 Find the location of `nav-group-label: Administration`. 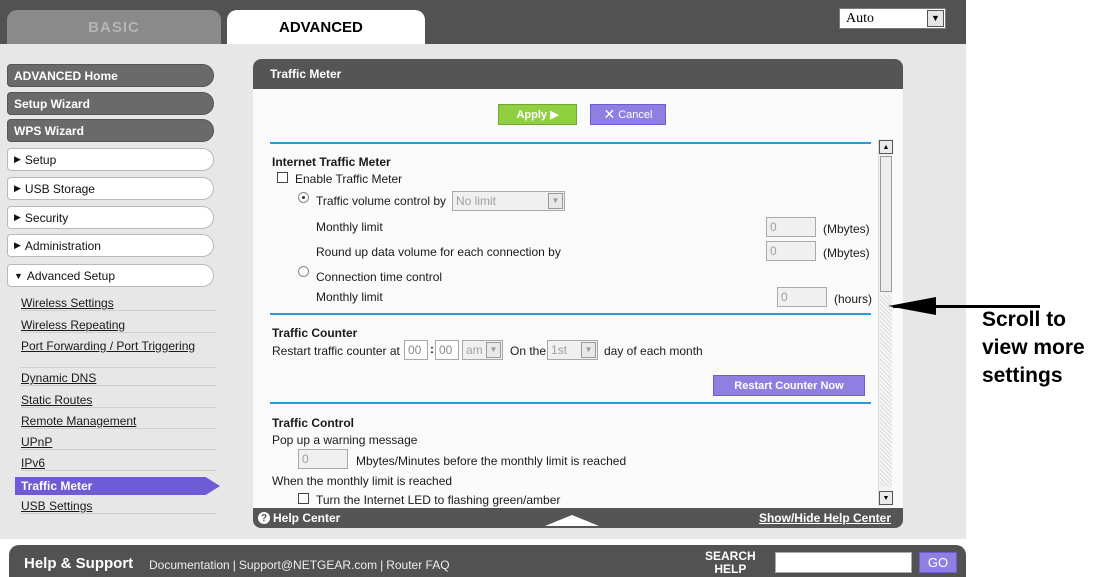

nav-group-label: Administration is located at coordinates (62, 245).